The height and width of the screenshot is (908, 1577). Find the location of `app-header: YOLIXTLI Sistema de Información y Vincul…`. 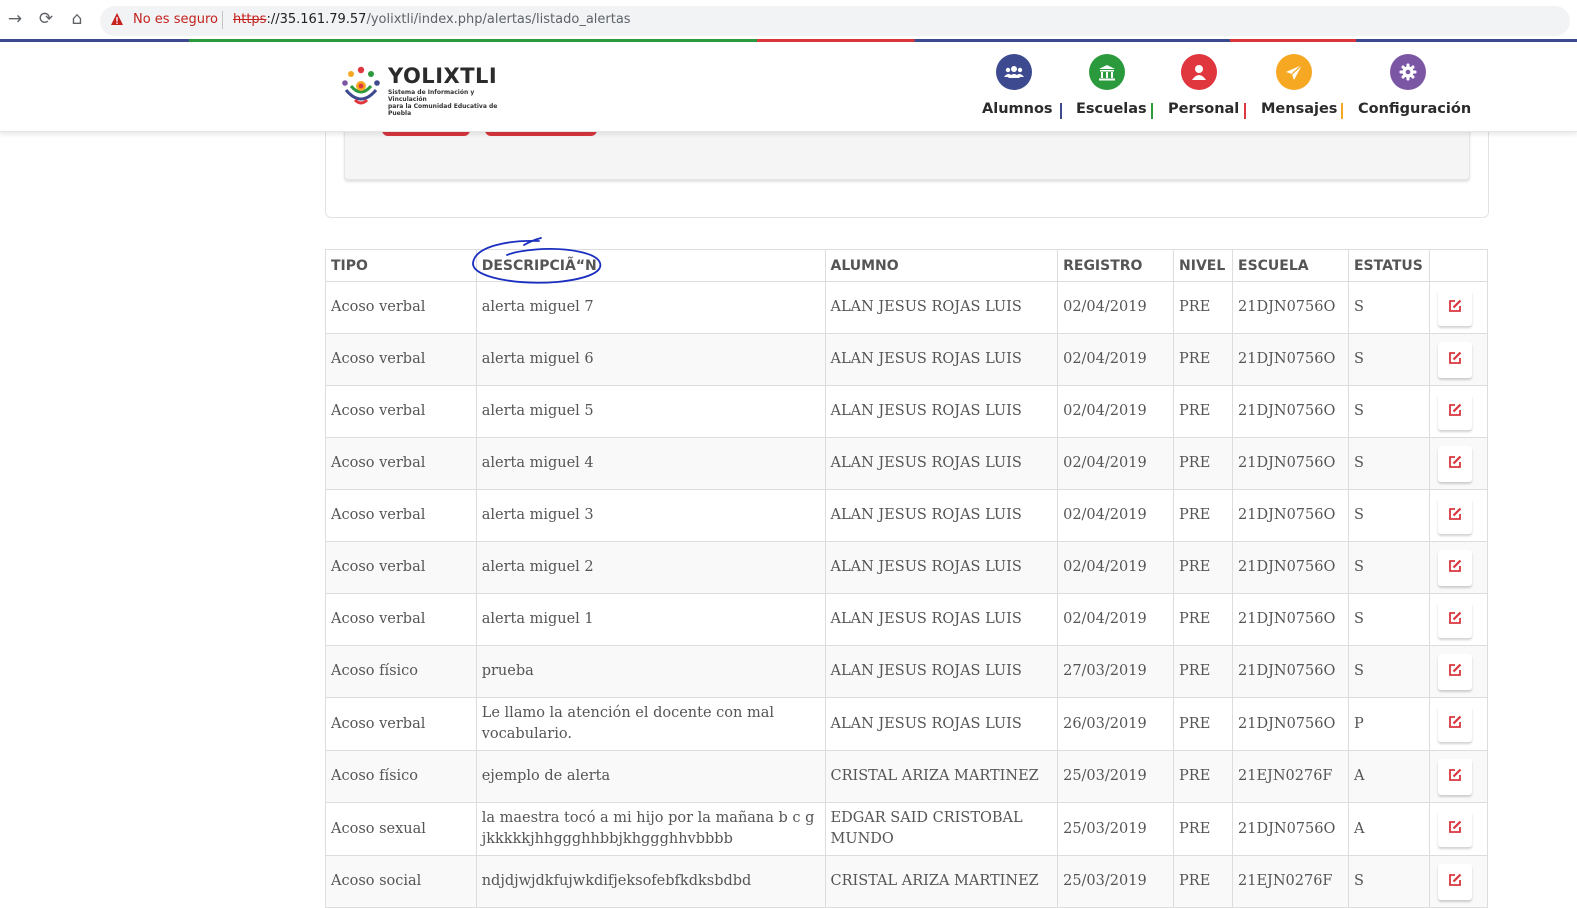

app-header: YOLIXTLI Sistema de Información y Vincul… is located at coordinates (788, 87).